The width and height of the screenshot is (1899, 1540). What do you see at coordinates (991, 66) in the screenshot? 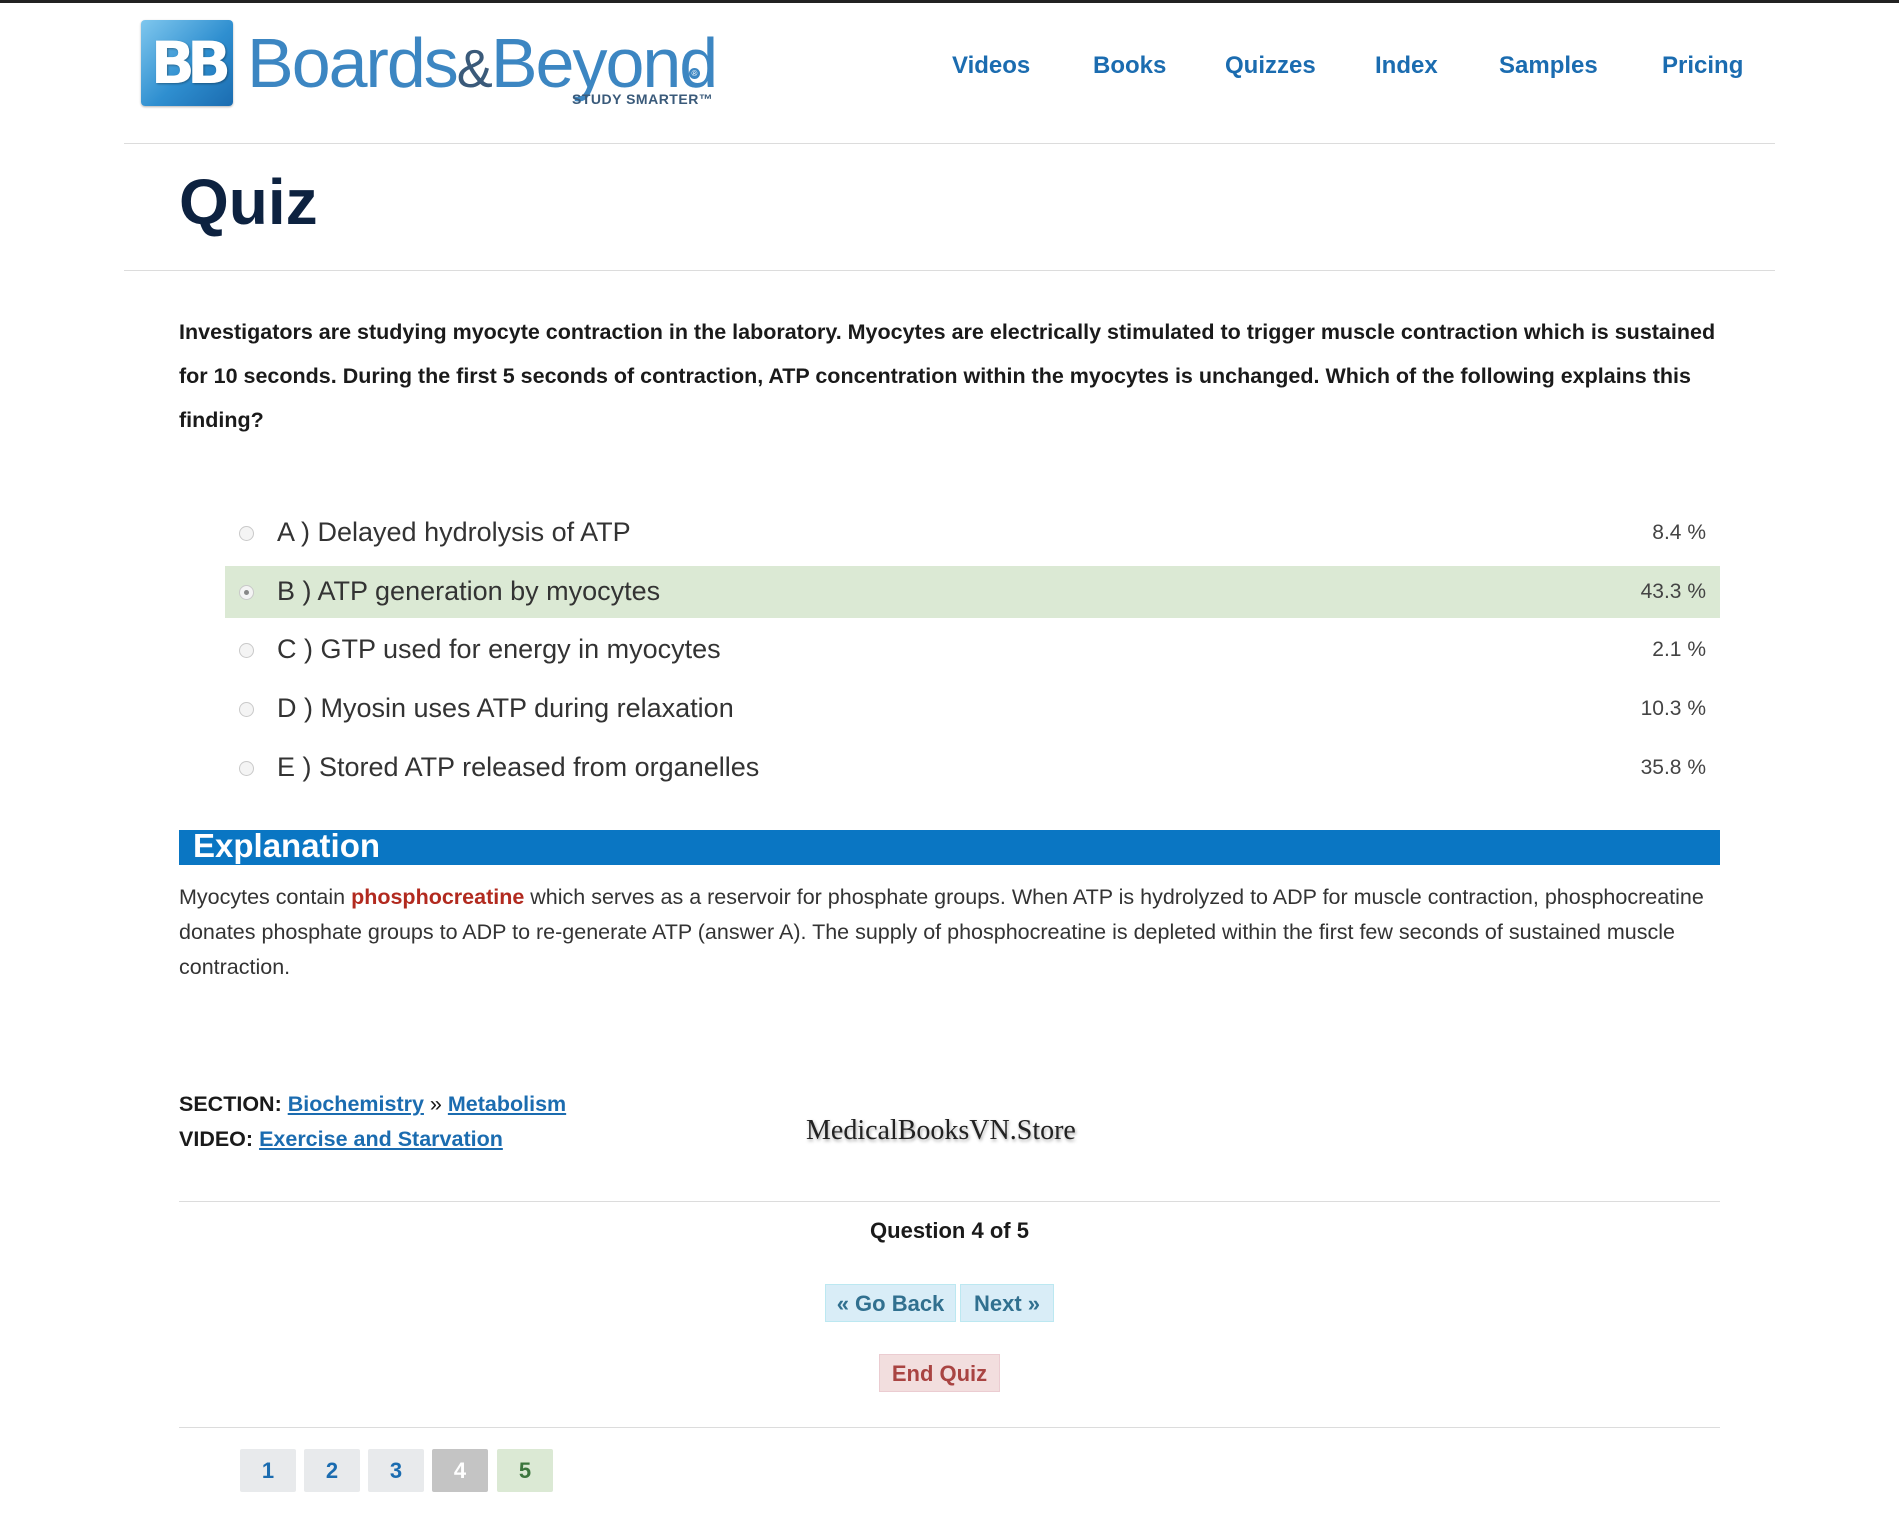
I see `nav-videos: Videos` at bounding box center [991, 66].